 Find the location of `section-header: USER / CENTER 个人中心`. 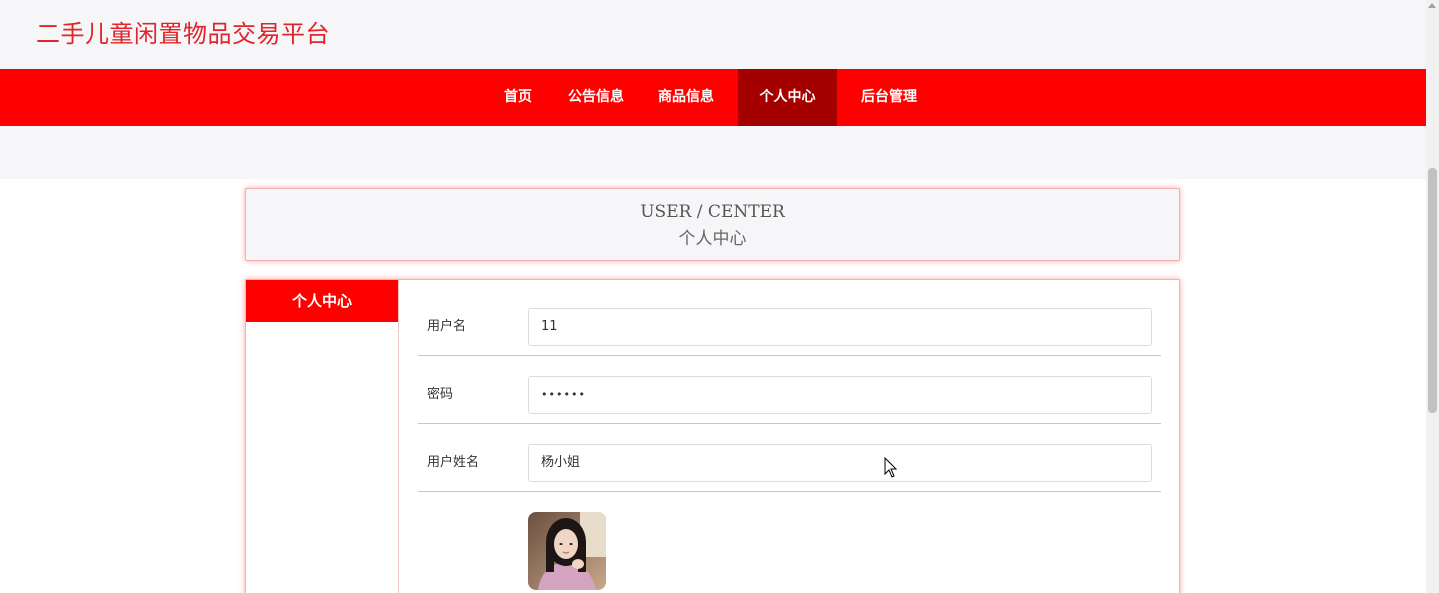

section-header: USER / CENTER 个人中心 is located at coordinates (712, 224).